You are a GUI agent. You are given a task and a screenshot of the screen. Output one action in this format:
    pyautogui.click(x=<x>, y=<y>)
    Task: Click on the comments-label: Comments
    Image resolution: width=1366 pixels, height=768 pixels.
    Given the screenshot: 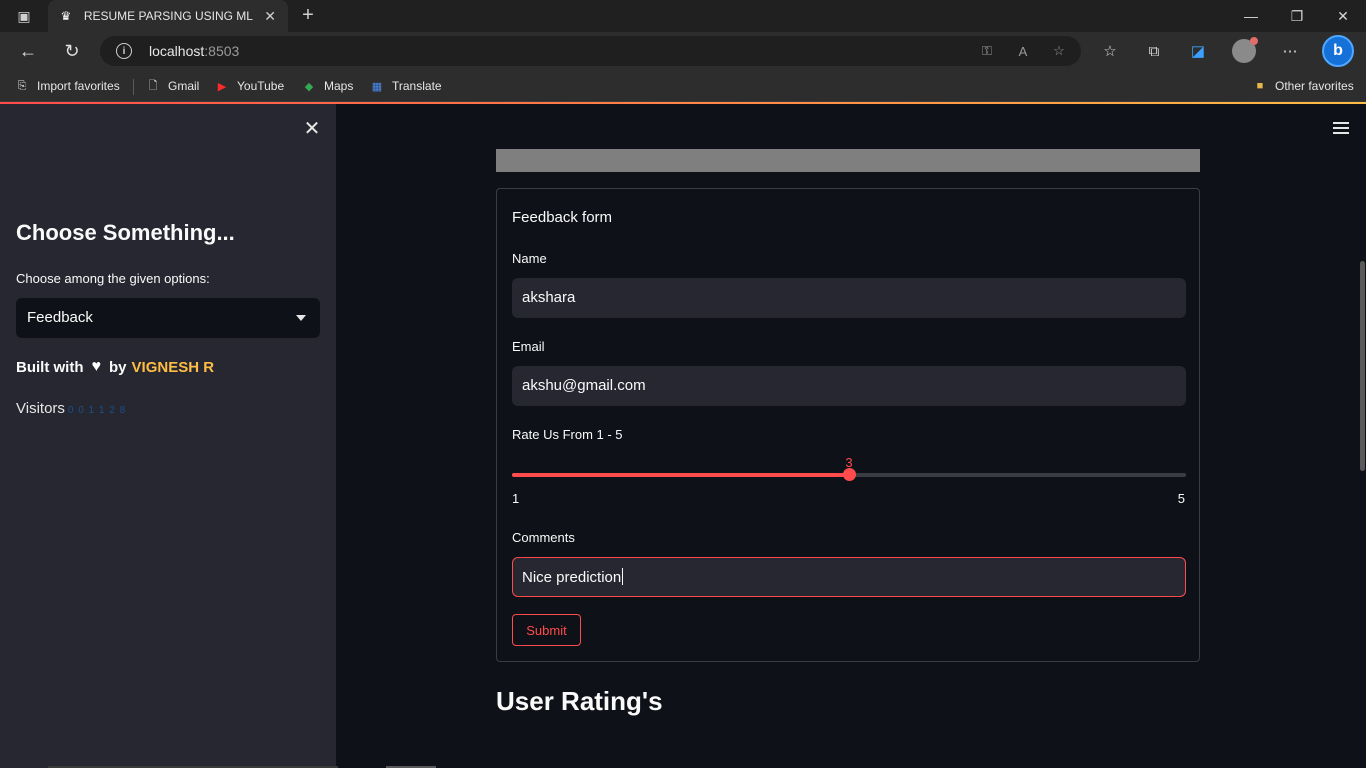 What is the action you would take?
    pyautogui.click(x=543, y=537)
    